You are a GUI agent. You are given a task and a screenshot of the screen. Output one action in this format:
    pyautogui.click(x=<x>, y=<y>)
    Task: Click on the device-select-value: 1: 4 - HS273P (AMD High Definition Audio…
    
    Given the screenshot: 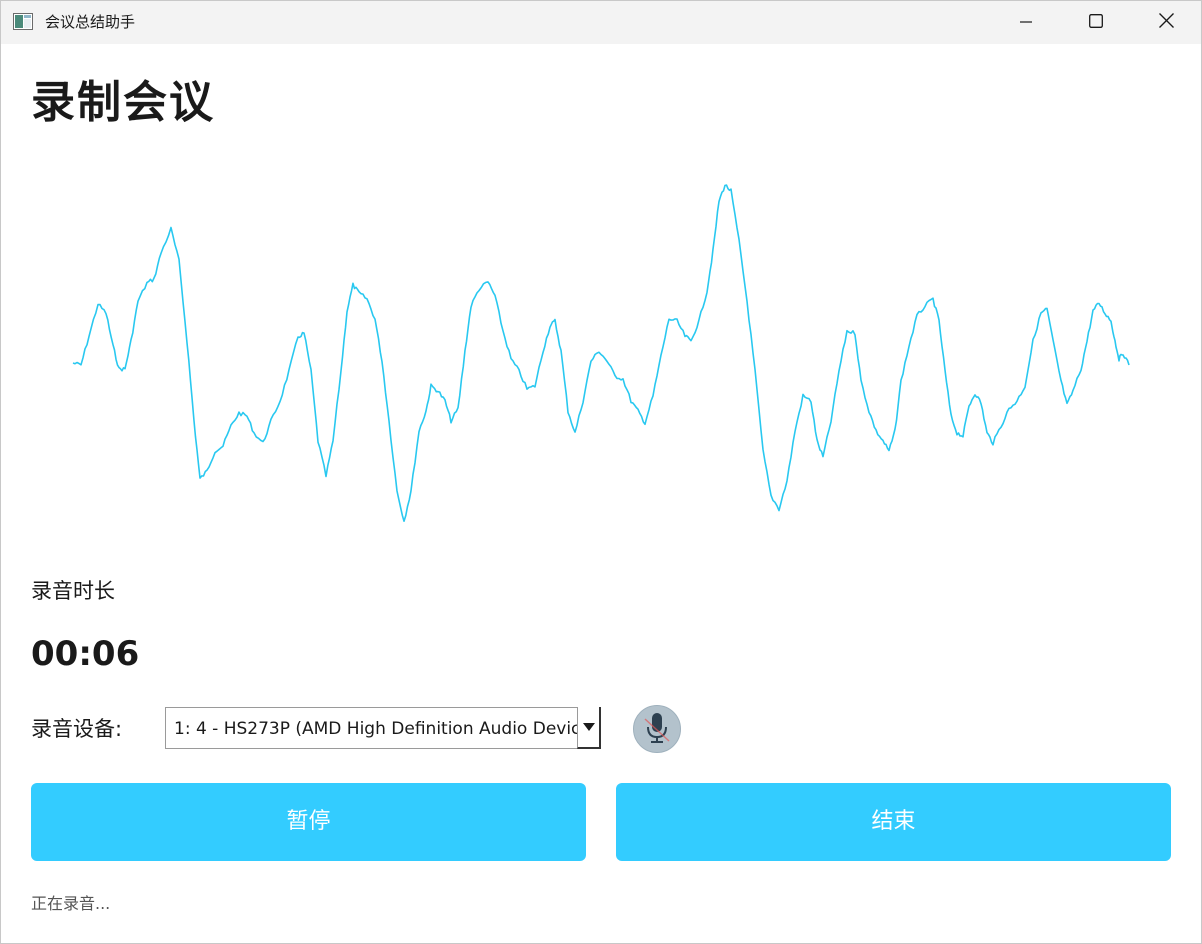 What is the action you would take?
    pyautogui.click(x=386, y=729)
    